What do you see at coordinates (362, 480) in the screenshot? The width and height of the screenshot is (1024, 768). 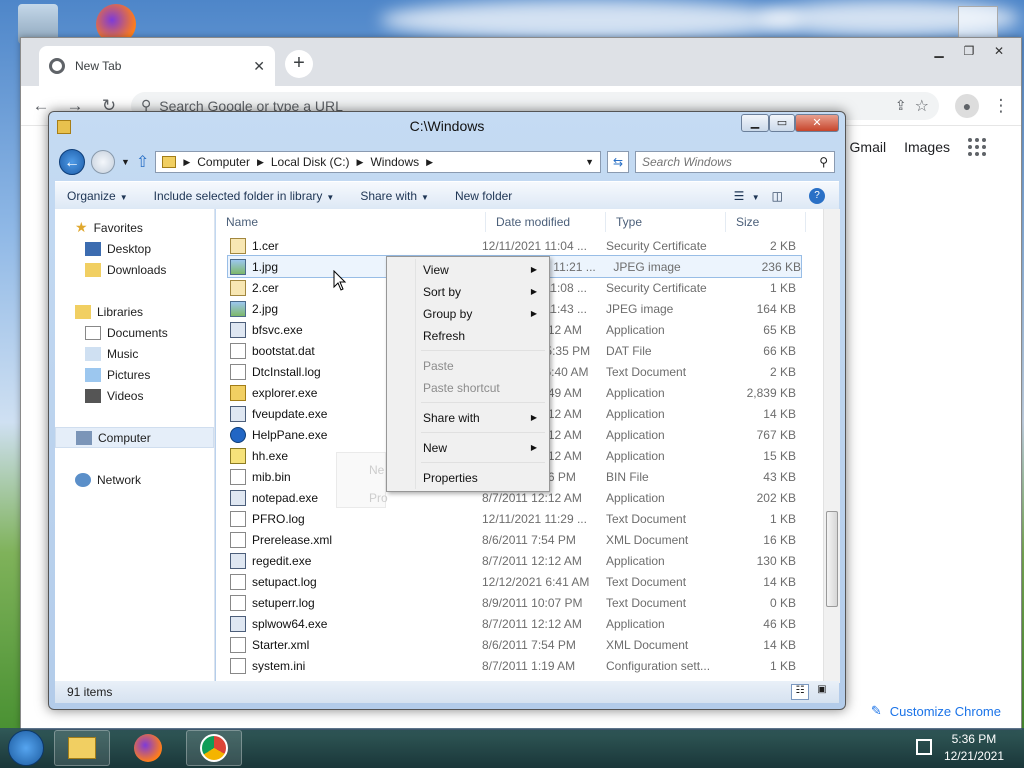 I see `faded-menu-remnant: Ne Pro` at bounding box center [362, 480].